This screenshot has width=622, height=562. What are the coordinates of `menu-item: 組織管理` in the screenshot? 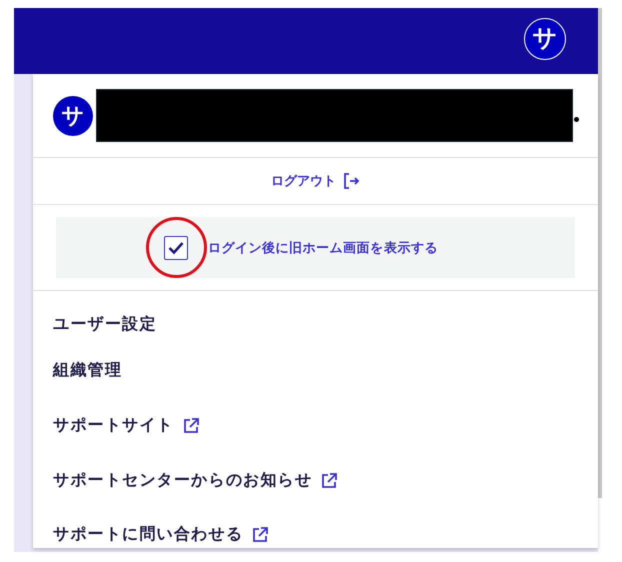 It's located at (87, 371).